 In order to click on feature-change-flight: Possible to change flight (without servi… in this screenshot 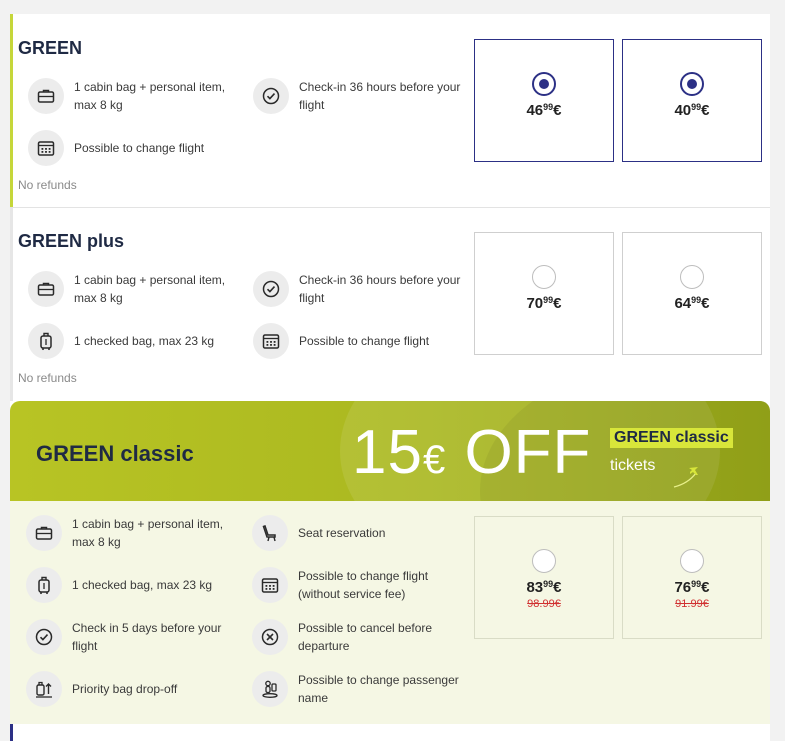, I will do `click(360, 585)`.